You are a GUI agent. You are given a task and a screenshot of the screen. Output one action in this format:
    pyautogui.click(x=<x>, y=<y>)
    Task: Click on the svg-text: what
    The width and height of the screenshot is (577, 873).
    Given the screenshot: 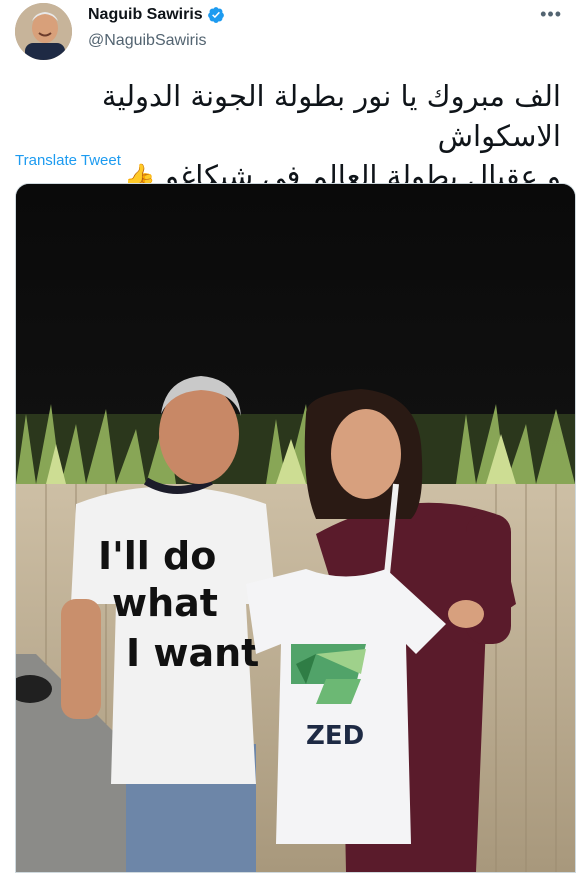 What is the action you would take?
    pyautogui.click(x=165, y=603)
    